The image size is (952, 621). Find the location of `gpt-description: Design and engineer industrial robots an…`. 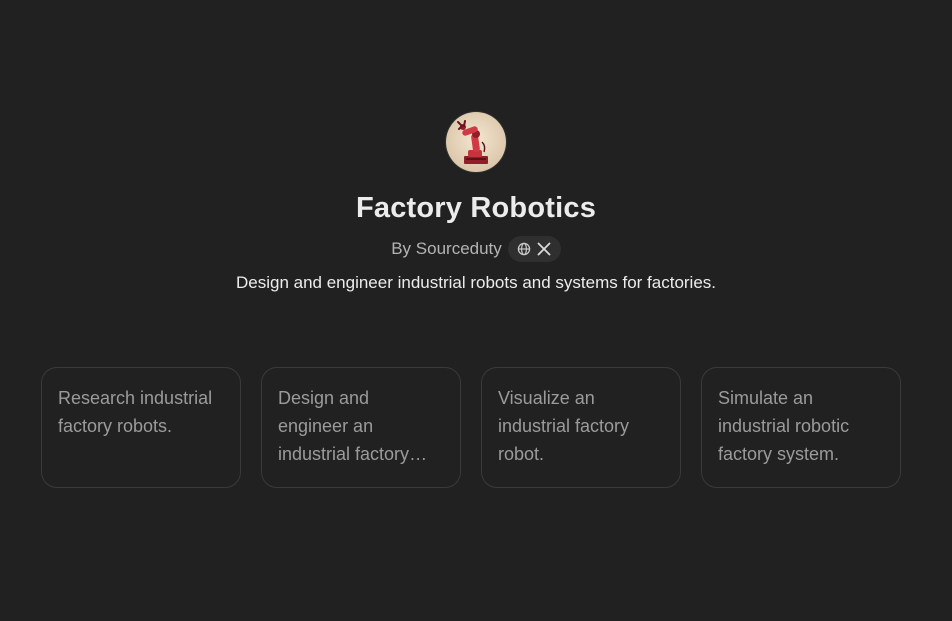

gpt-description: Design and engineer industrial robots an… is located at coordinates (476, 282).